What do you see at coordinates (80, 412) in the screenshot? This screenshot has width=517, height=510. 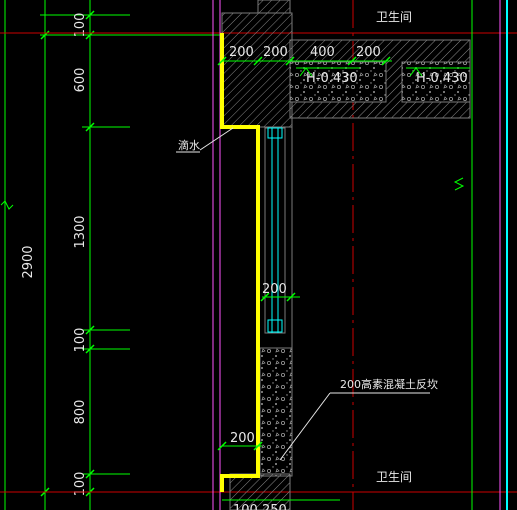 I see `dim-800: 800` at bounding box center [80, 412].